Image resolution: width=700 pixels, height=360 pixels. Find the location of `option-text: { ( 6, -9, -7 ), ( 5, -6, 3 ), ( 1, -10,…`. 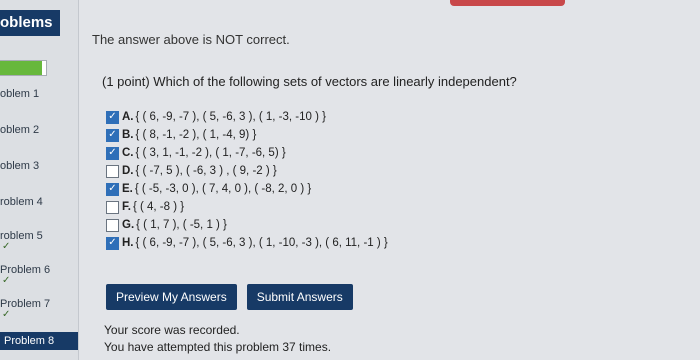

option-text: { ( 6, -9, -7 ), ( 5, -6, 3 ), ( 1, -10,… is located at coordinates (261, 243).